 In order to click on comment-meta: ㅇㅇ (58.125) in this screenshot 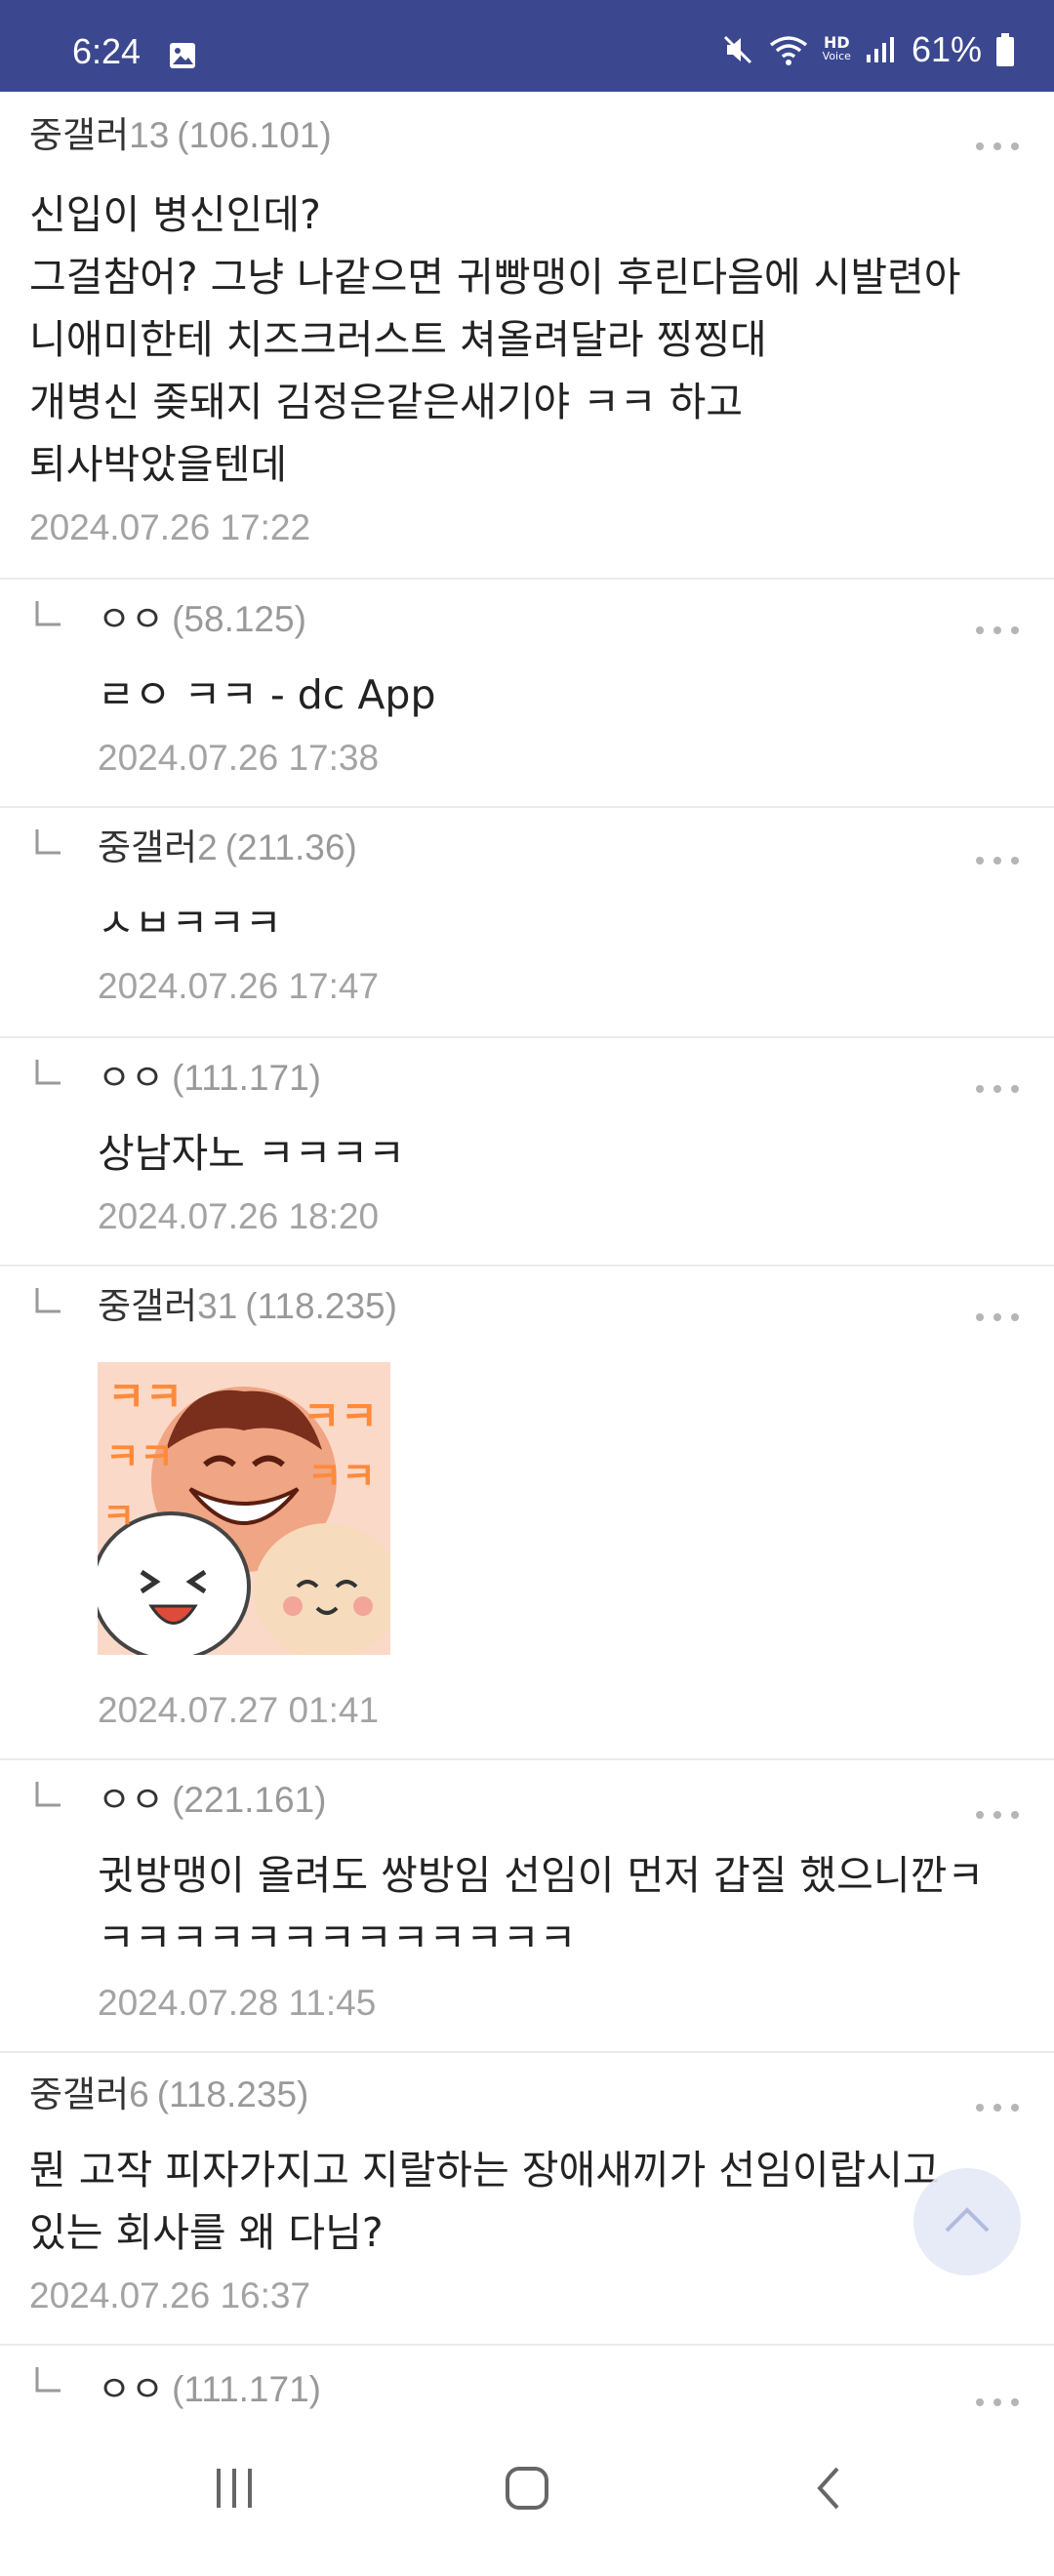, I will do `click(202, 619)`.